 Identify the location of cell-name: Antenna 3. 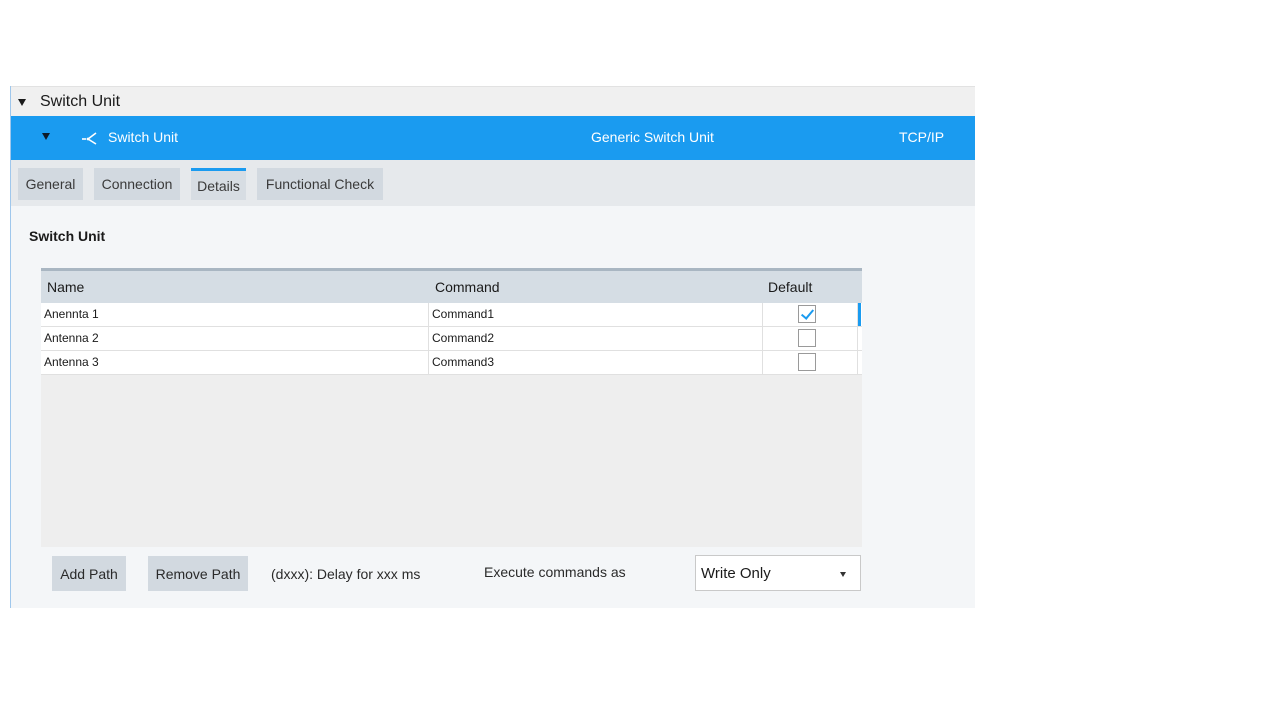
(235, 362).